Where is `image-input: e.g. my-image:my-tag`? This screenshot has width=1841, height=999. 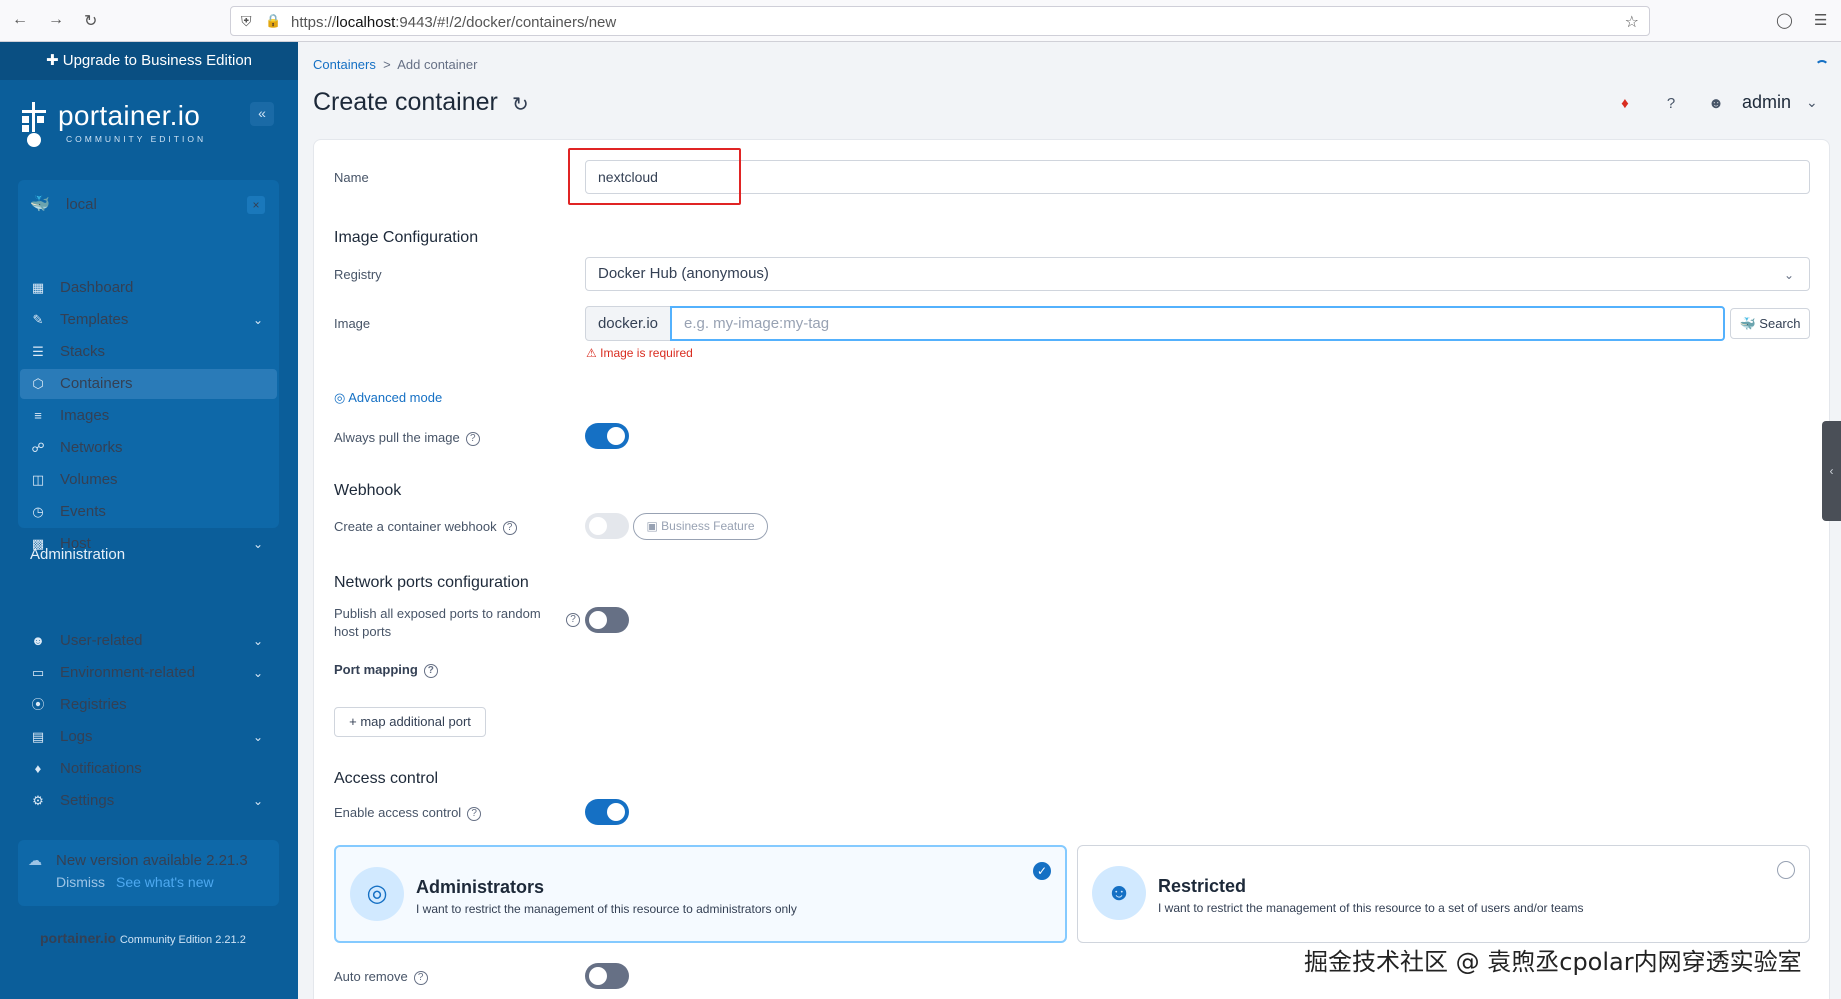 image-input: e.g. my-image:my-tag is located at coordinates (1197, 323).